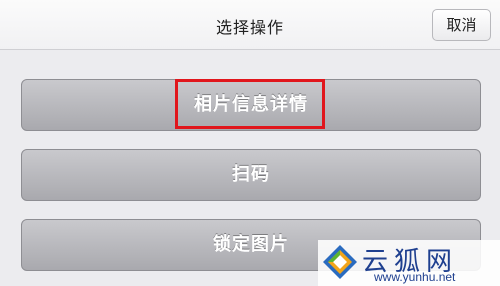  Describe the element at coordinates (409, 263) in the screenshot. I see `watermark: 云狐网 www.yunhu.net` at that location.